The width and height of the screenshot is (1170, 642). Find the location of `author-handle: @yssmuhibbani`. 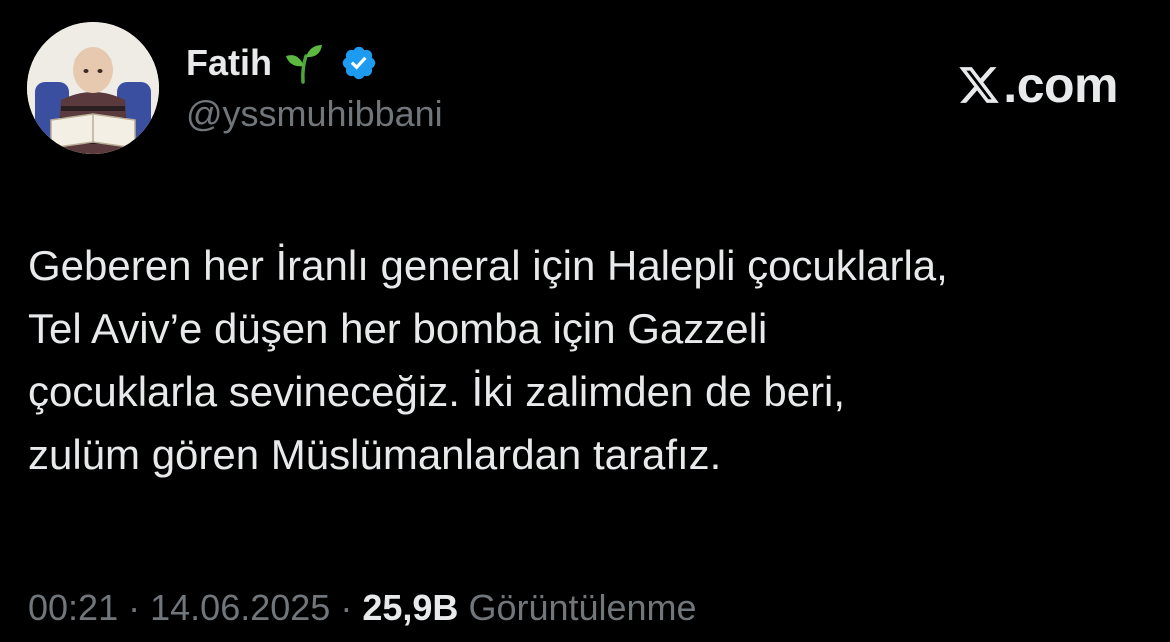

author-handle: @yssmuhibbani is located at coordinates (314, 114).